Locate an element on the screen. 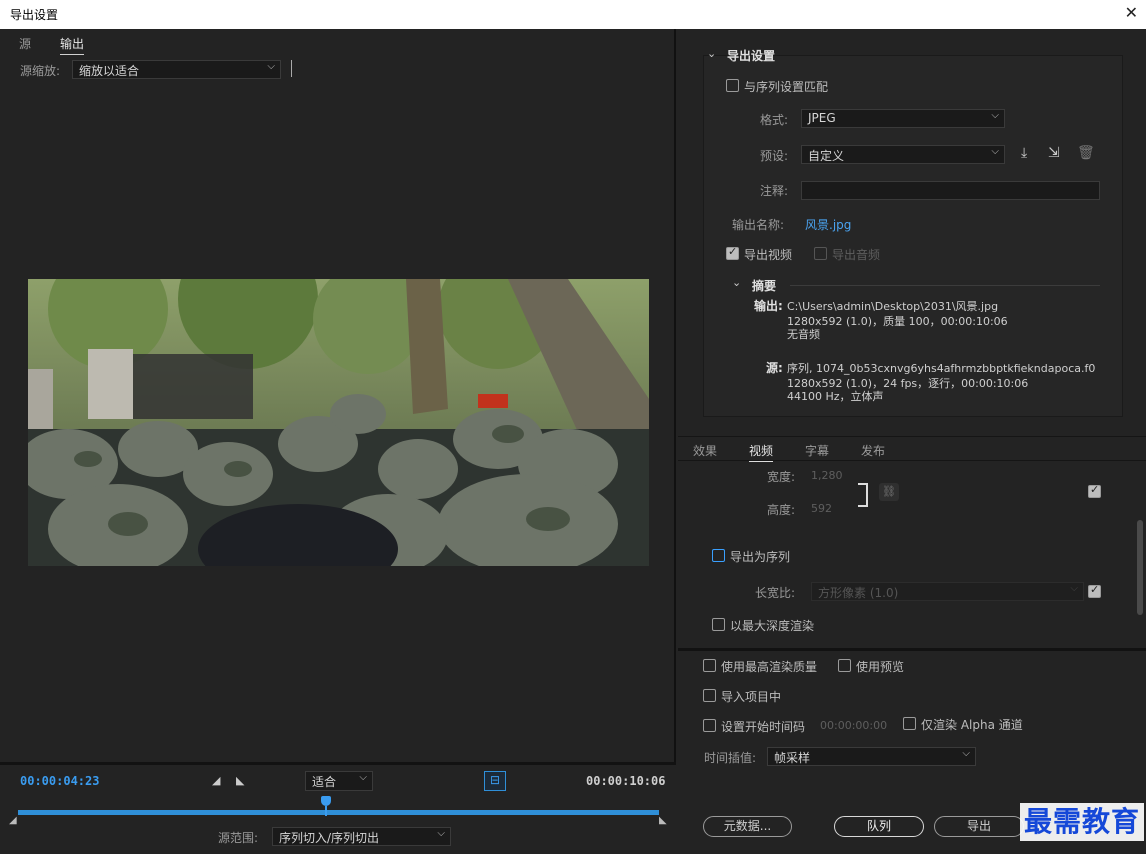  resize-match-checkbox is located at coordinates (1094, 490).